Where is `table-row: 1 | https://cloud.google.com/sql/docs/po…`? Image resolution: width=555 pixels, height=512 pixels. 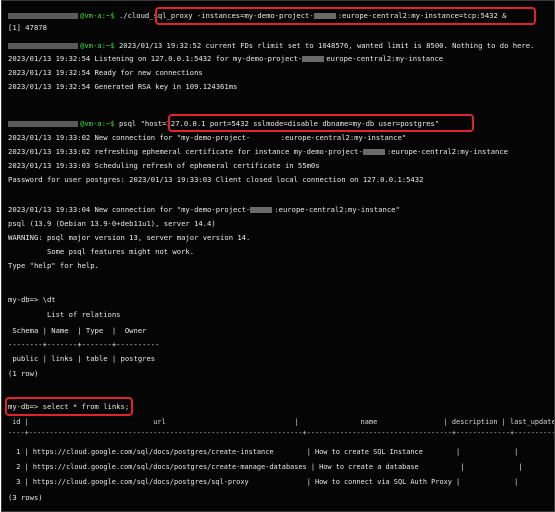
table-row: 1 | https://cloud.google.com/sql/docs/po… is located at coordinates (263, 452).